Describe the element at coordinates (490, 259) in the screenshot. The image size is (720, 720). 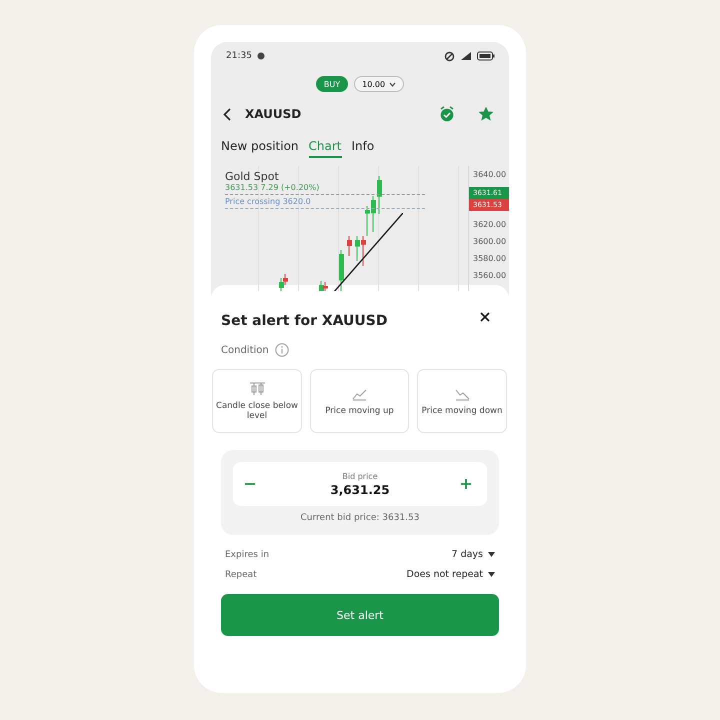
I see `axis-label: 3580.00` at that location.